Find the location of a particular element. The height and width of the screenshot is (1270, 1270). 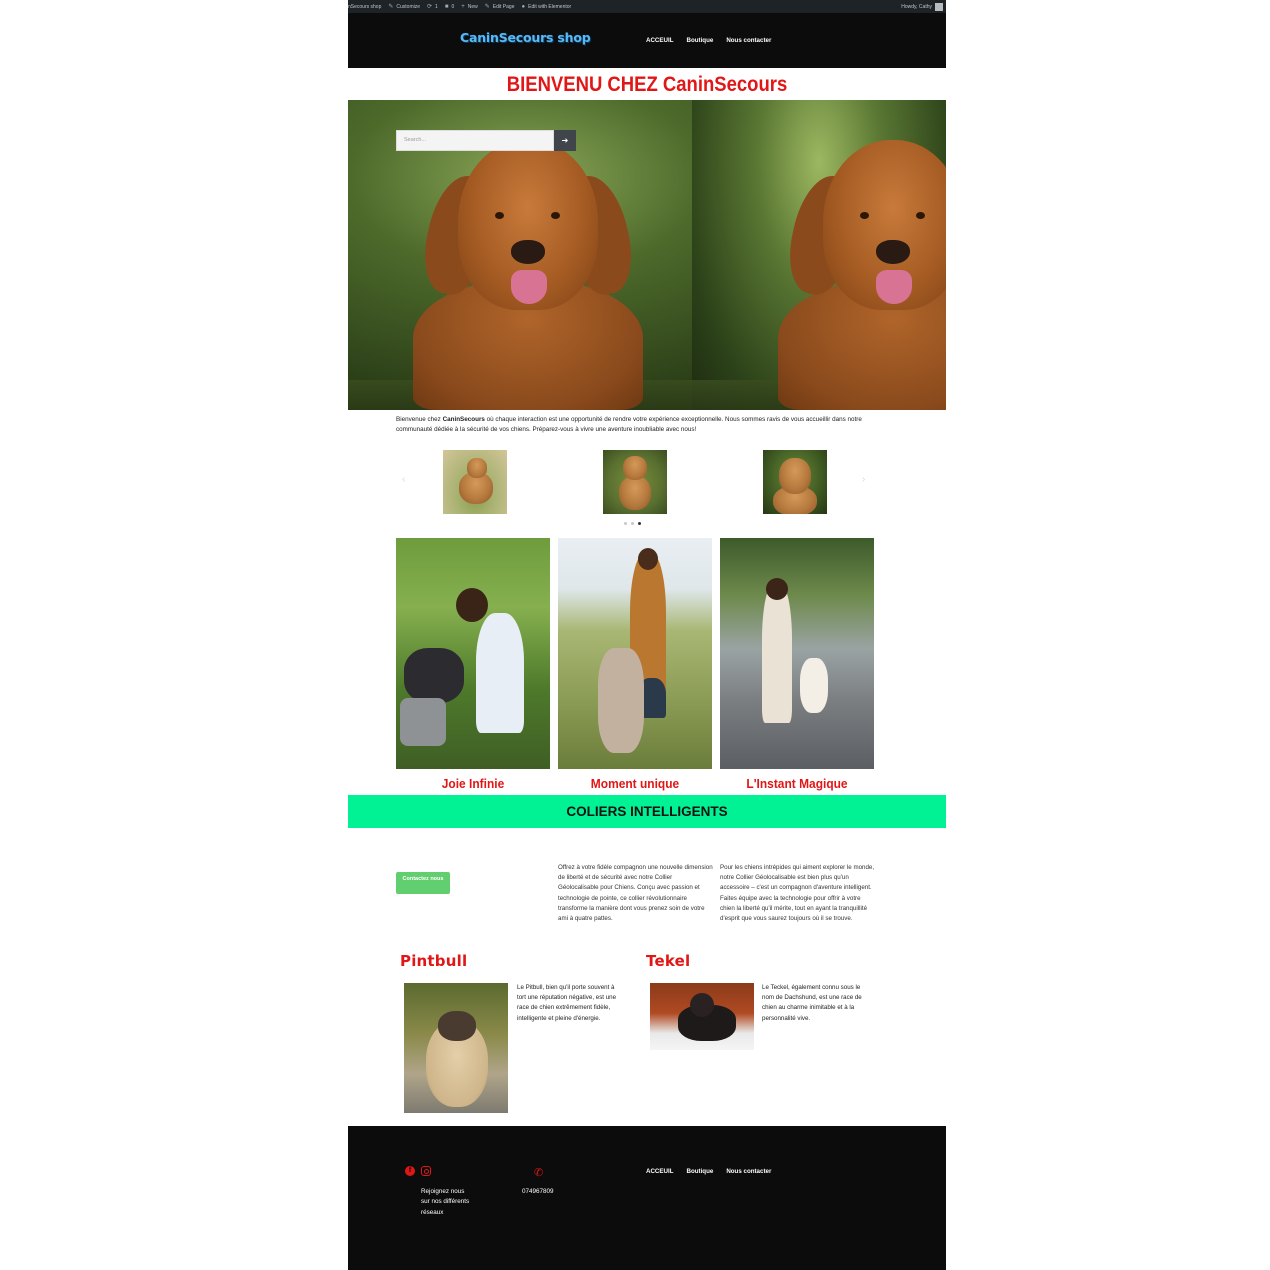

carousel-pagination is located at coordinates (632, 523).